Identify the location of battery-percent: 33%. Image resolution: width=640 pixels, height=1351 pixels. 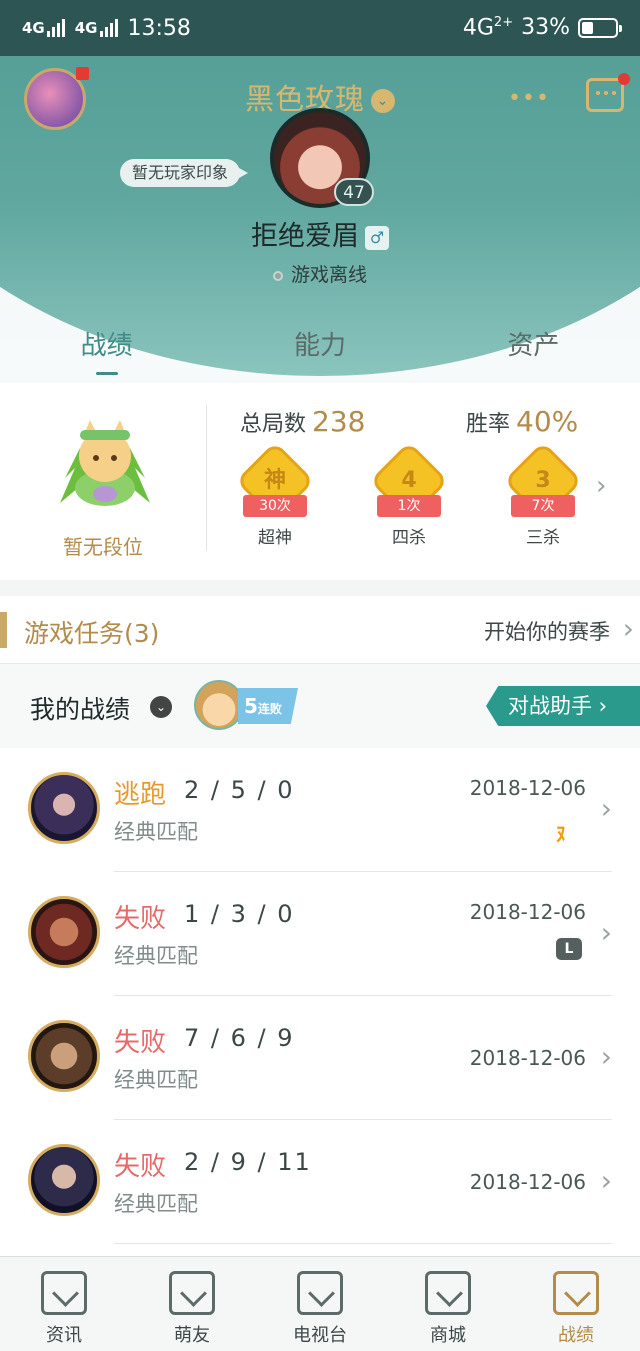
(545, 28).